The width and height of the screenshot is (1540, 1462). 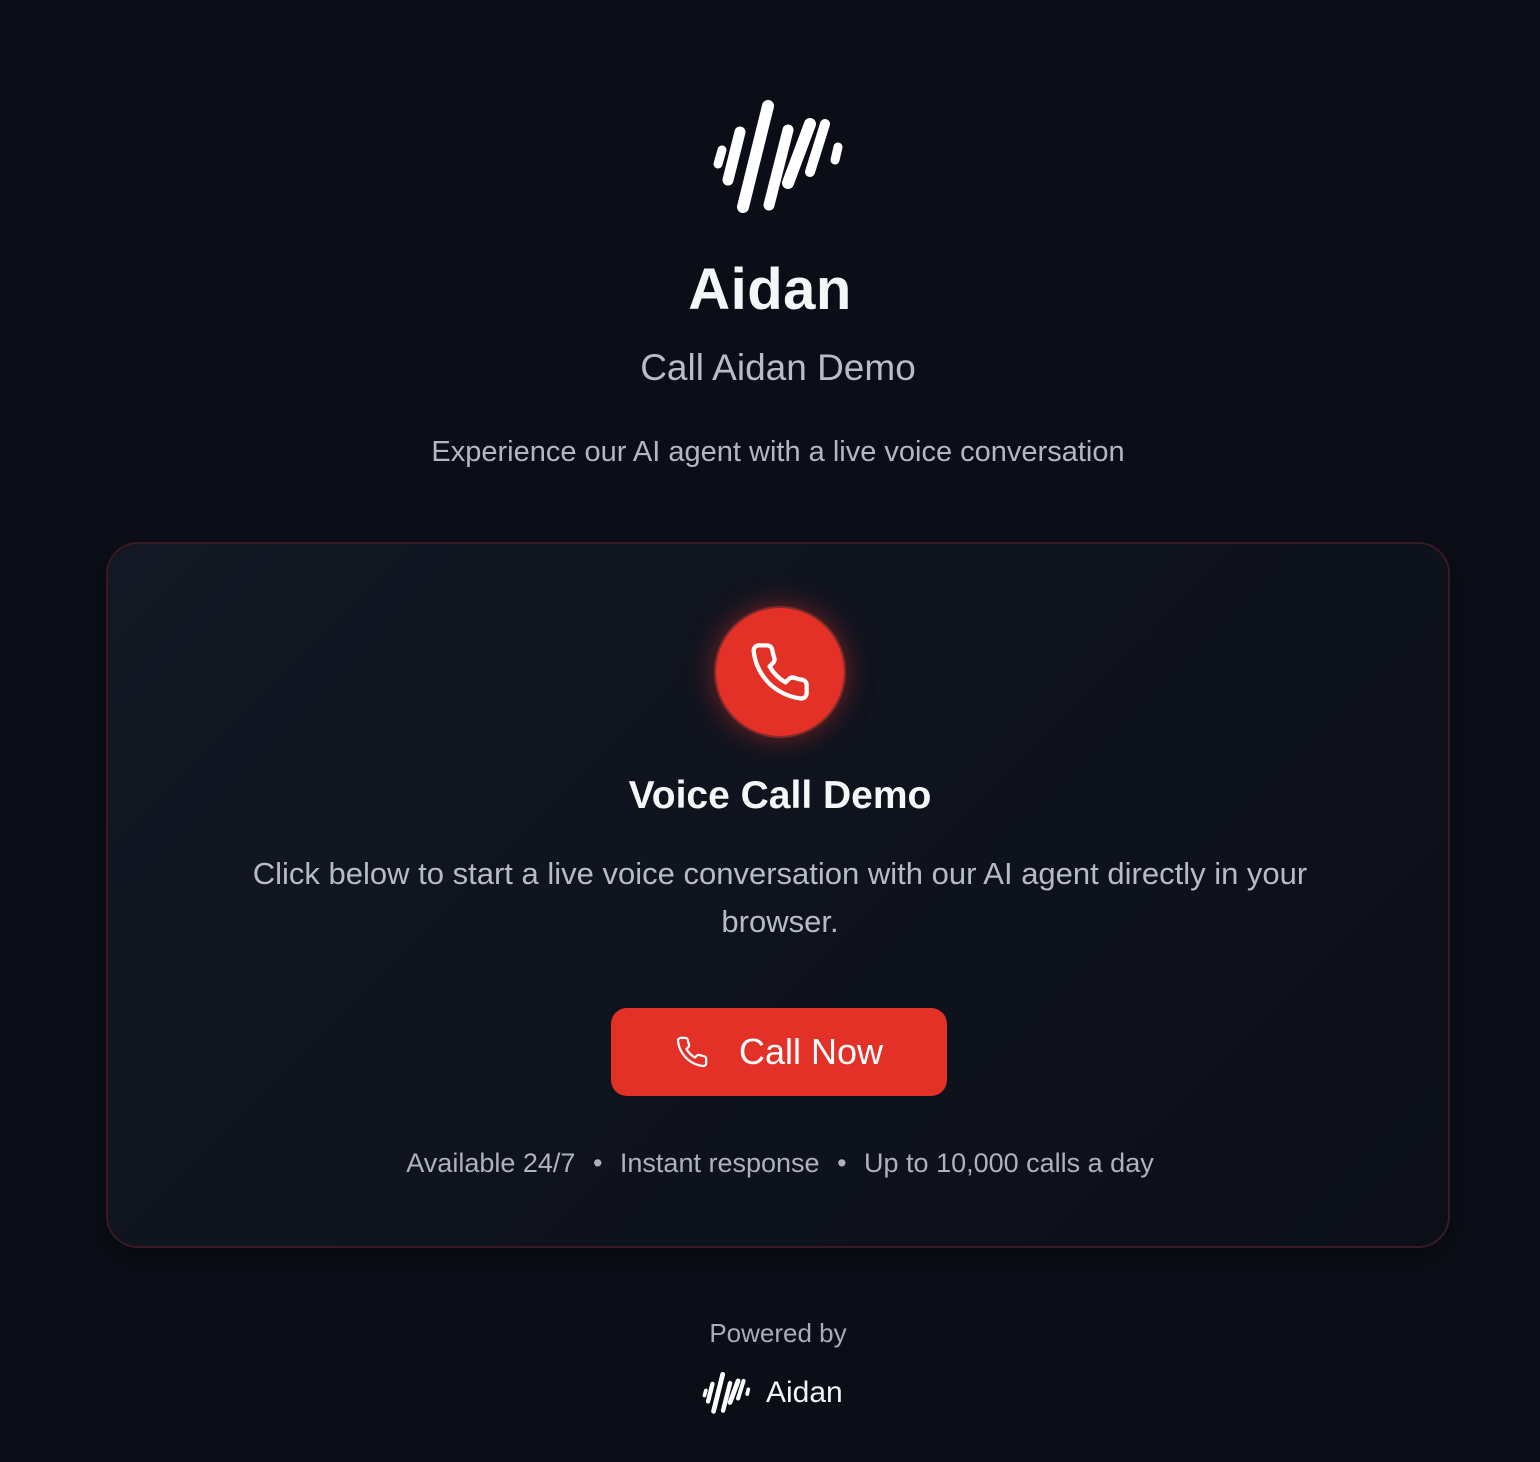 I want to click on phone-icon-badge, so click(x=780, y=672).